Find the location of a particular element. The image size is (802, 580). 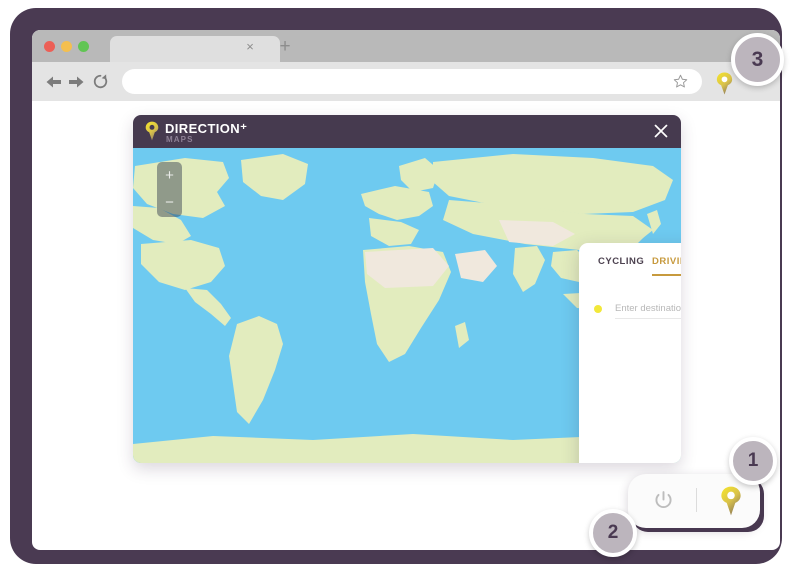

power-icon is located at coordinates (663, 500).